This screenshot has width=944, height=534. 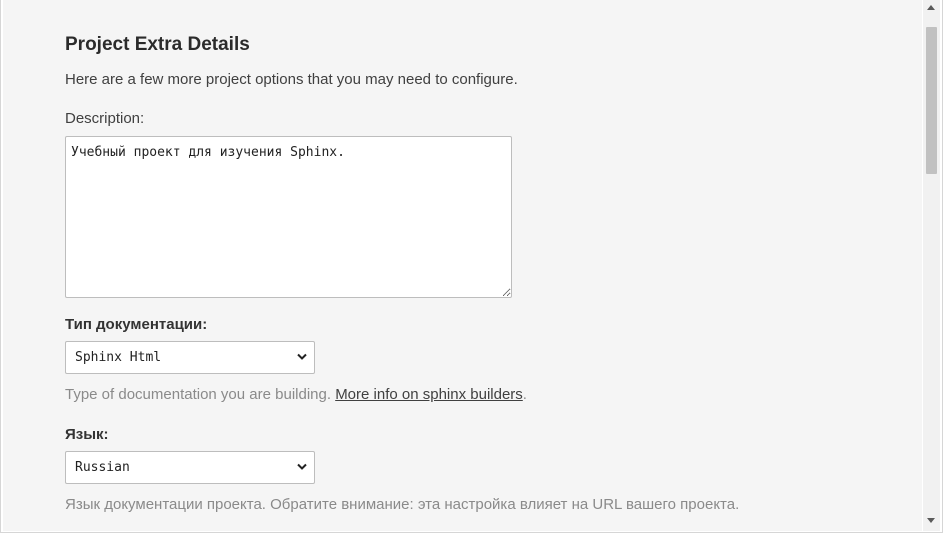 I want to click on language-select: Russian, so click(x=190, y=467).